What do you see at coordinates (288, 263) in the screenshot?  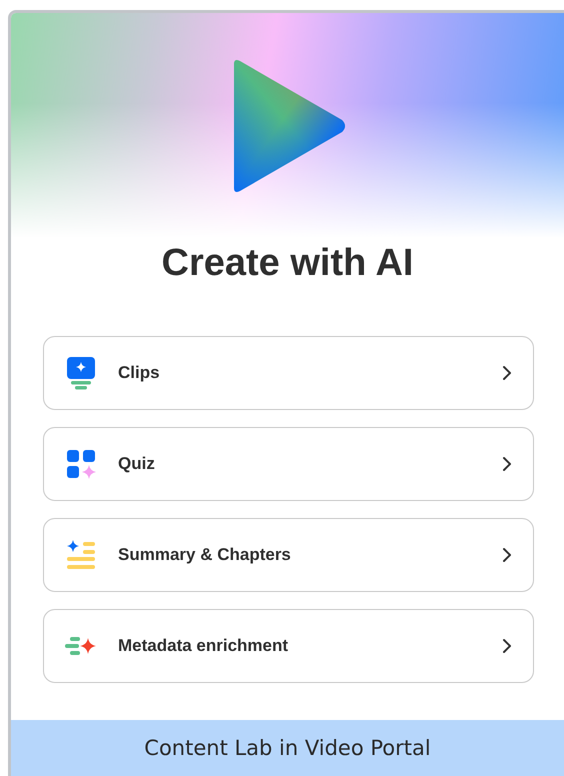 I see `page-title: Create with AI` at bounding box center [288, 263].